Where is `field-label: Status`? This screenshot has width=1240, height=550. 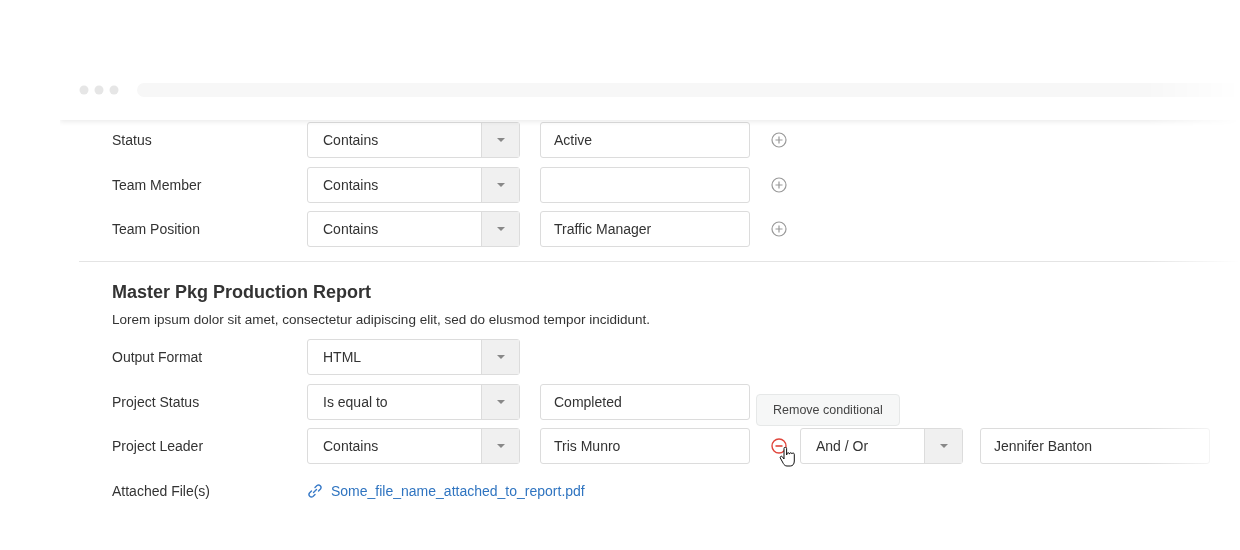 field-label: Status is located at coordinates (132, 140).